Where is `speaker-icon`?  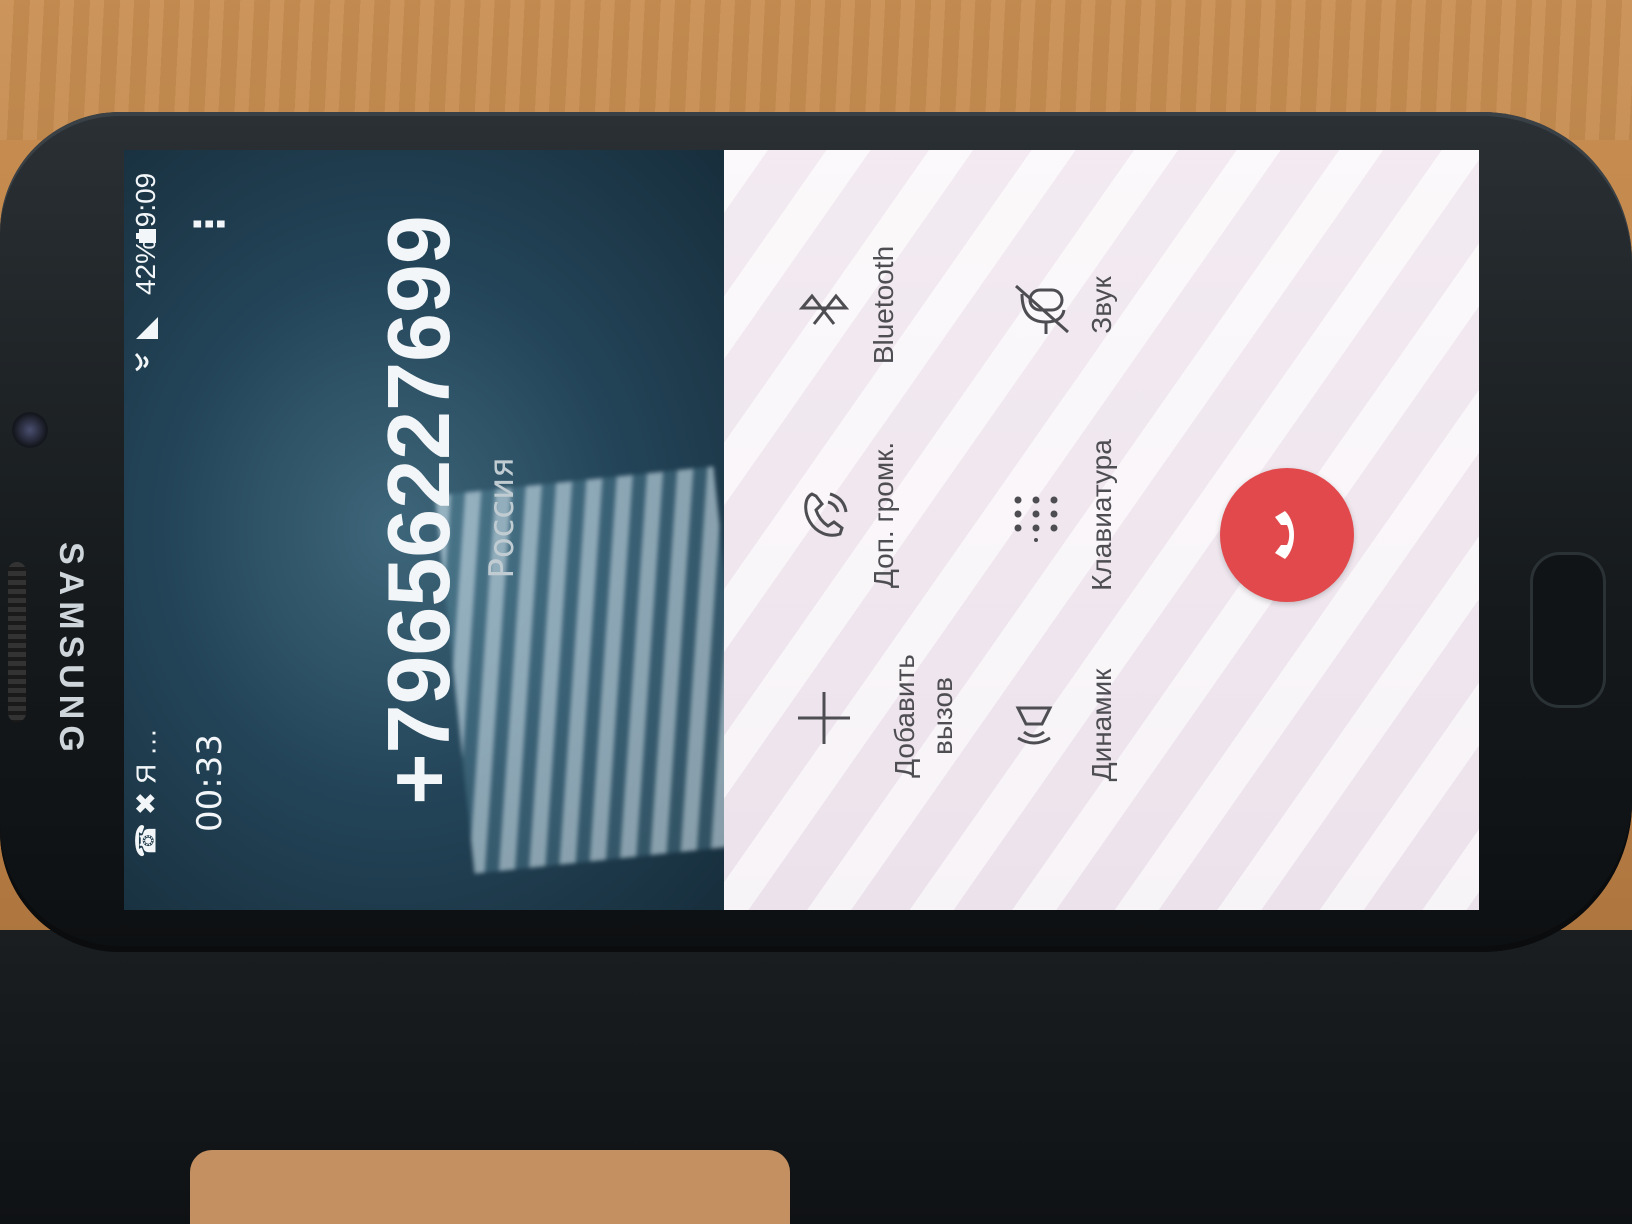 speaker-icon is located at coordinates (1039, 719).